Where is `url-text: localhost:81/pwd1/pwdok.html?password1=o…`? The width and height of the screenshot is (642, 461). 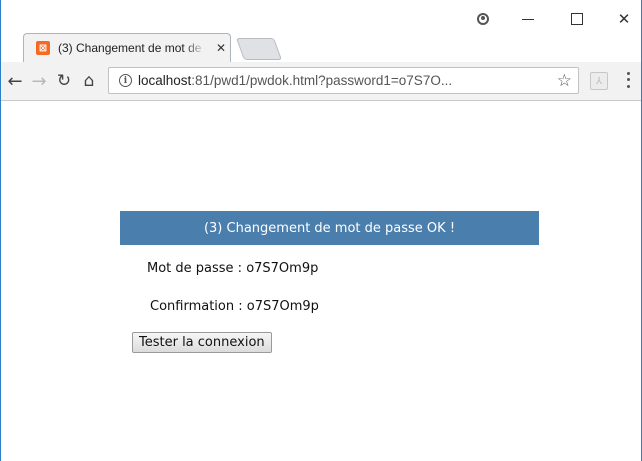
url-text: localhost:81/pwd1/pwdok.html?password1=o… is located at coordinates (338, 80).